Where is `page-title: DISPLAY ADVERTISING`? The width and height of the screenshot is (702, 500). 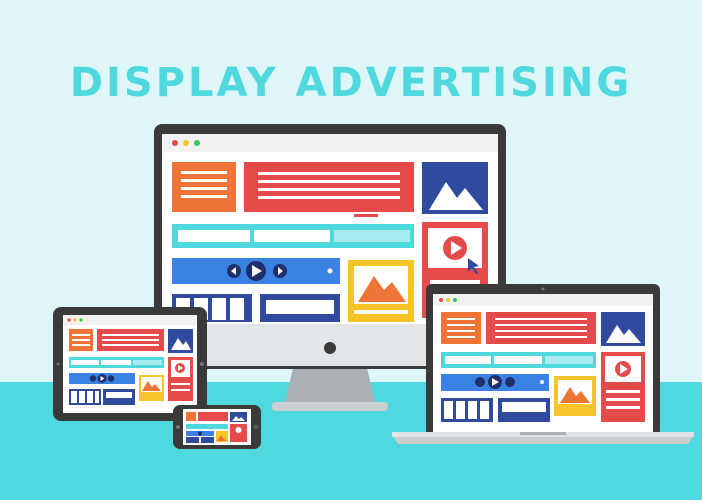
page-title: DISPLAY ADVERTISING is located at coordinates (351, 83).